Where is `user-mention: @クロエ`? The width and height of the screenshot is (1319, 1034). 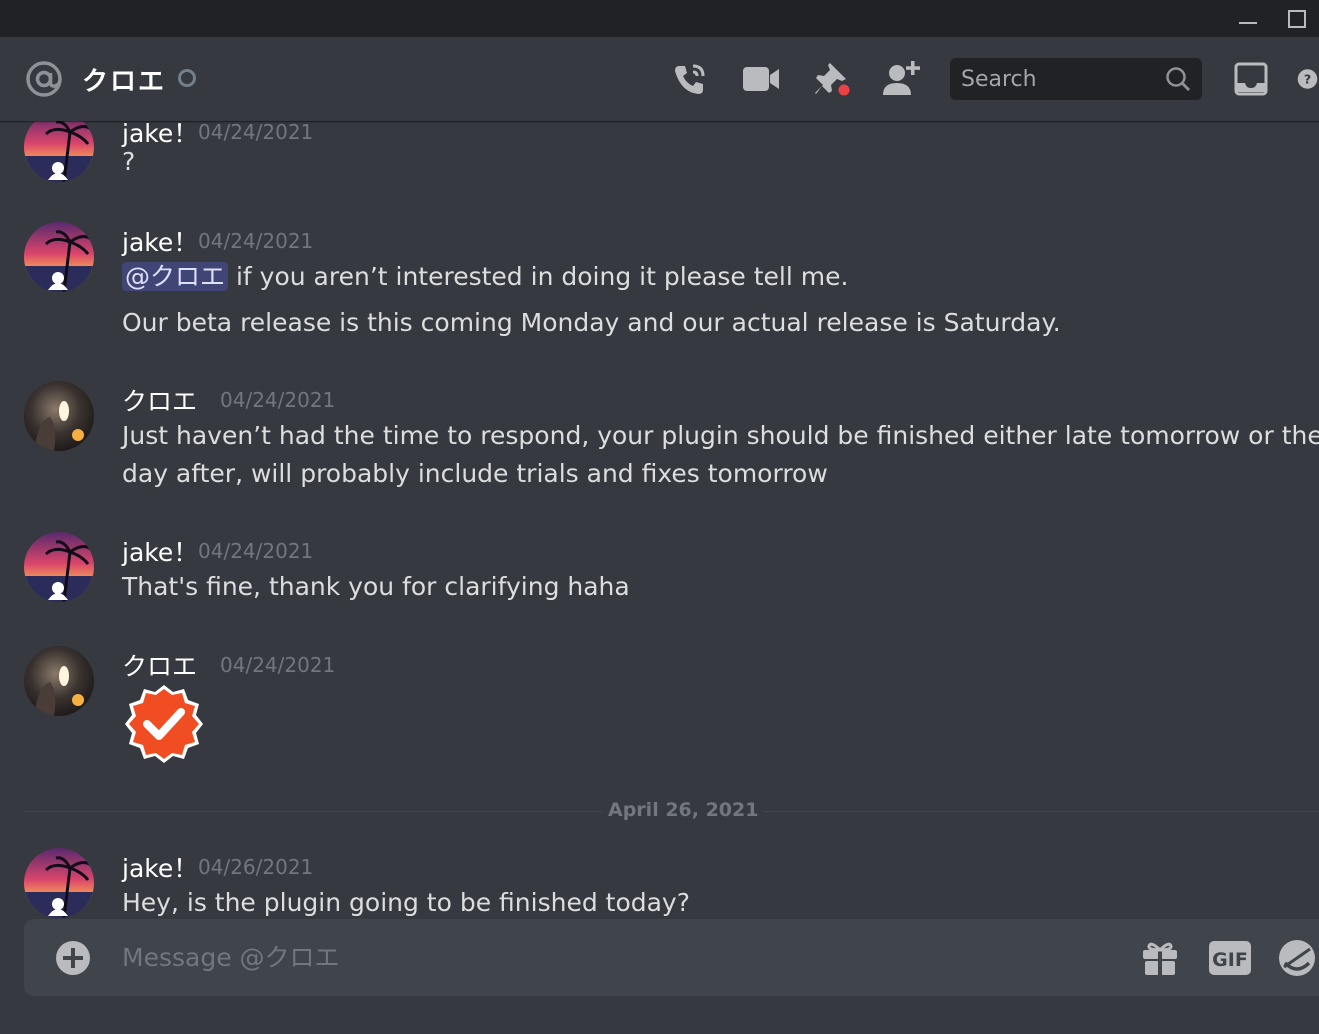 user-mention: @クロエ is located at coordinates (175, 276).